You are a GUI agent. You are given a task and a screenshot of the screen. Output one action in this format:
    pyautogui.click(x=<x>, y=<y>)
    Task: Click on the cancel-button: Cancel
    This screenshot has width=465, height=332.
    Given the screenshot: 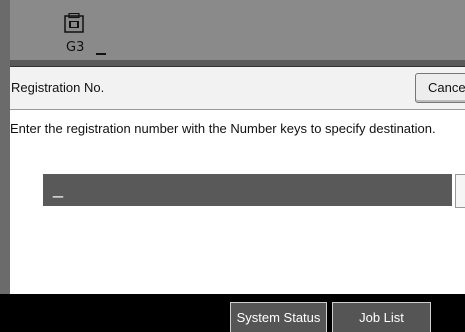 What is the action you would take?
    pyautogui.click(x=440, y=88)
    